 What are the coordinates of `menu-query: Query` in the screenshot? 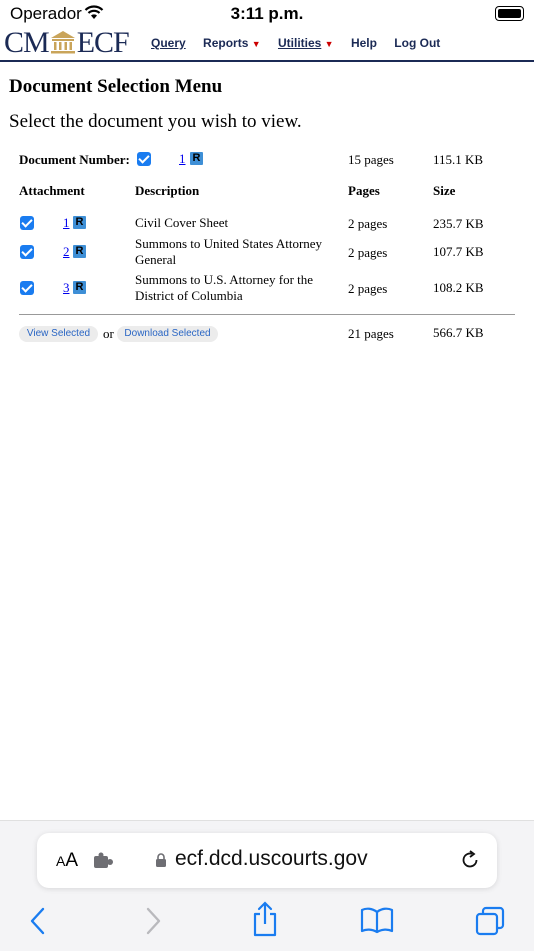 It's located at (168, 43).